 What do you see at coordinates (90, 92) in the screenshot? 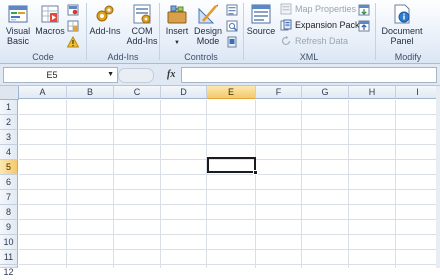
I see `column-header-b: B` at bounding box center [90, 92].